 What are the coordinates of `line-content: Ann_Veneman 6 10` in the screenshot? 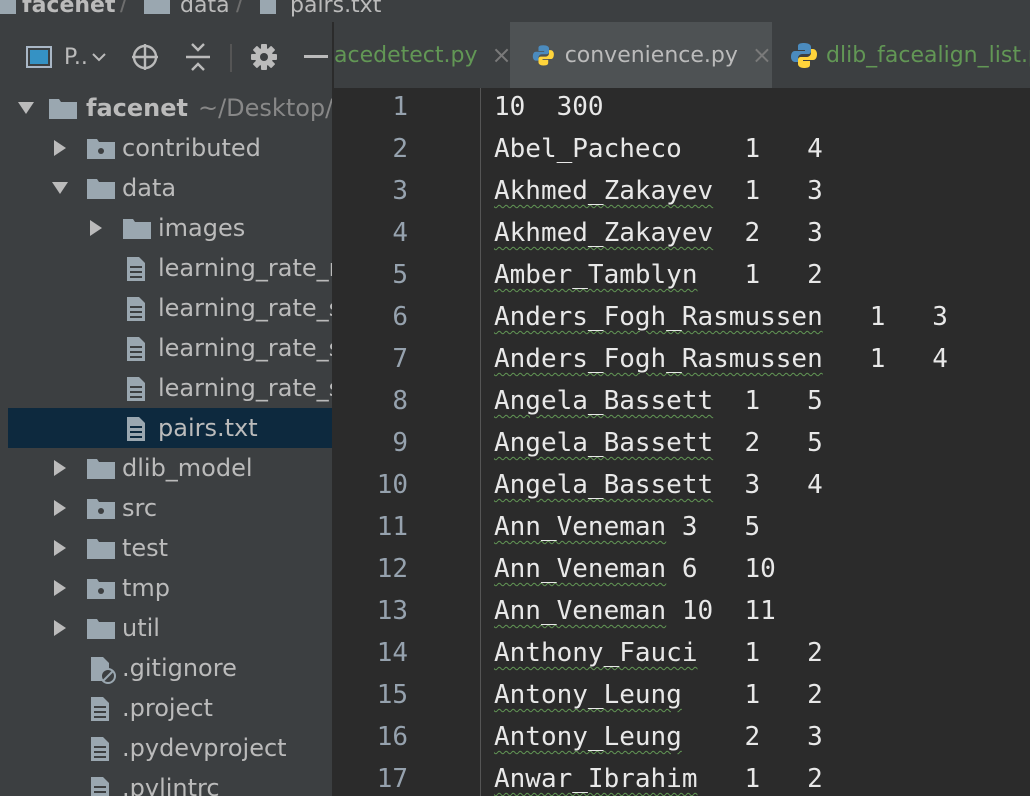 It's located at (635, 569).